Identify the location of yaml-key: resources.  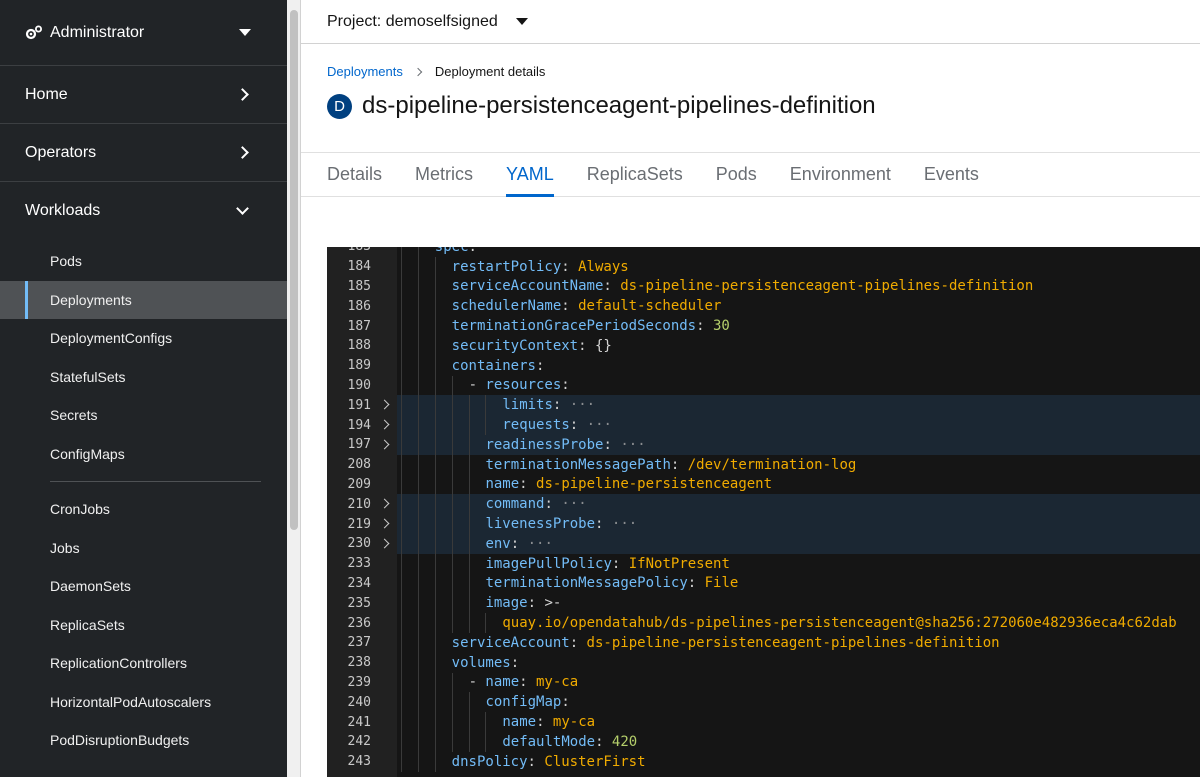
(523, 385).